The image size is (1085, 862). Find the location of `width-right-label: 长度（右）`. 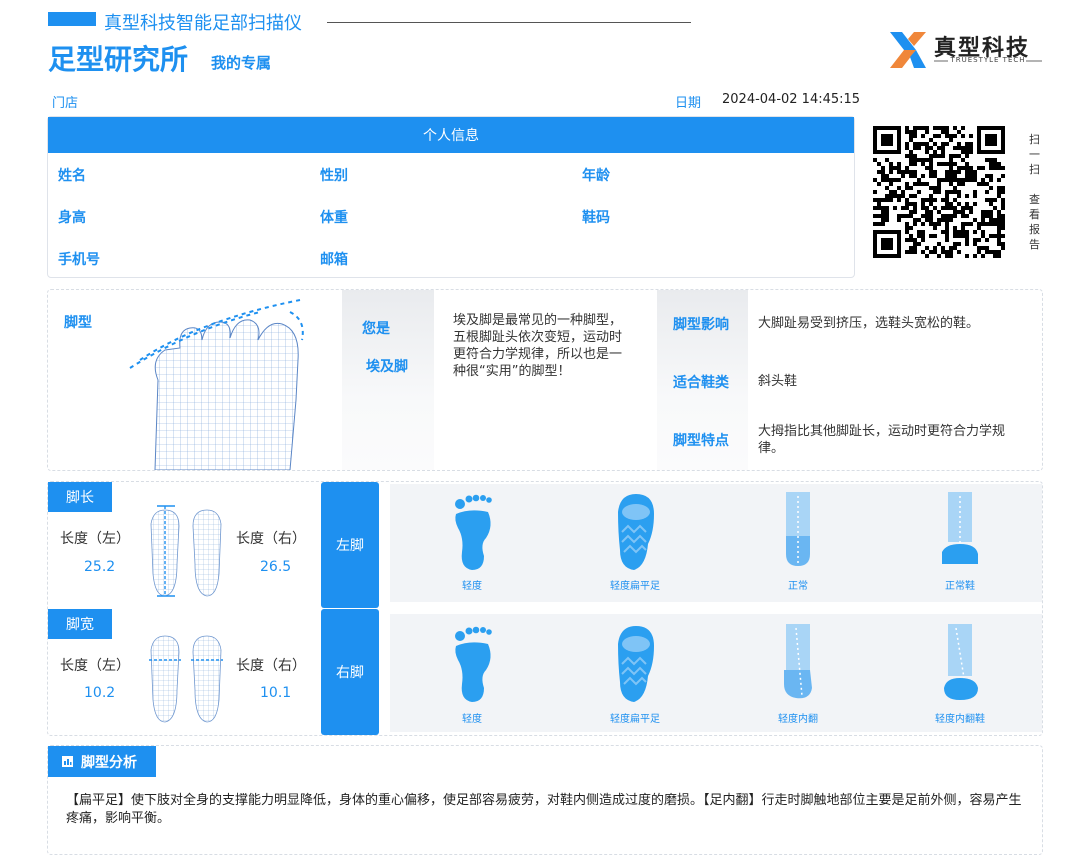

width-right-label: 长度（右） is located at coordinates (271, 666).